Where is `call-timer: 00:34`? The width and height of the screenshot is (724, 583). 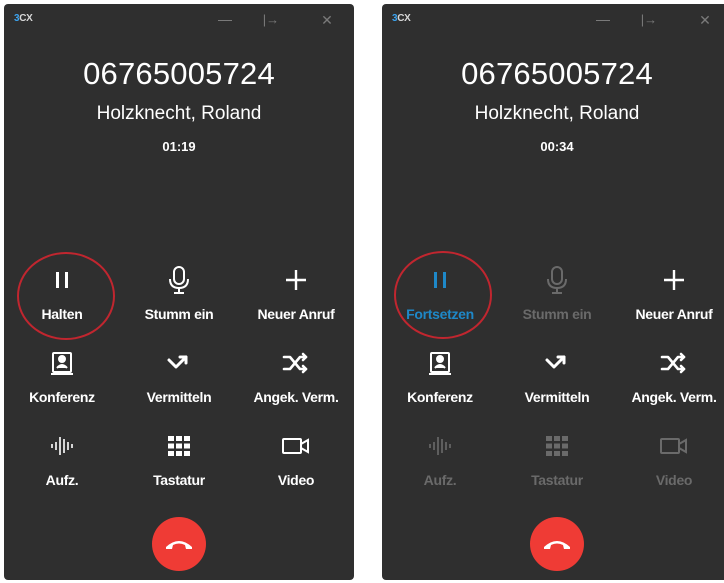 call-timer: 00:34 is located at coordinates (557, 146).